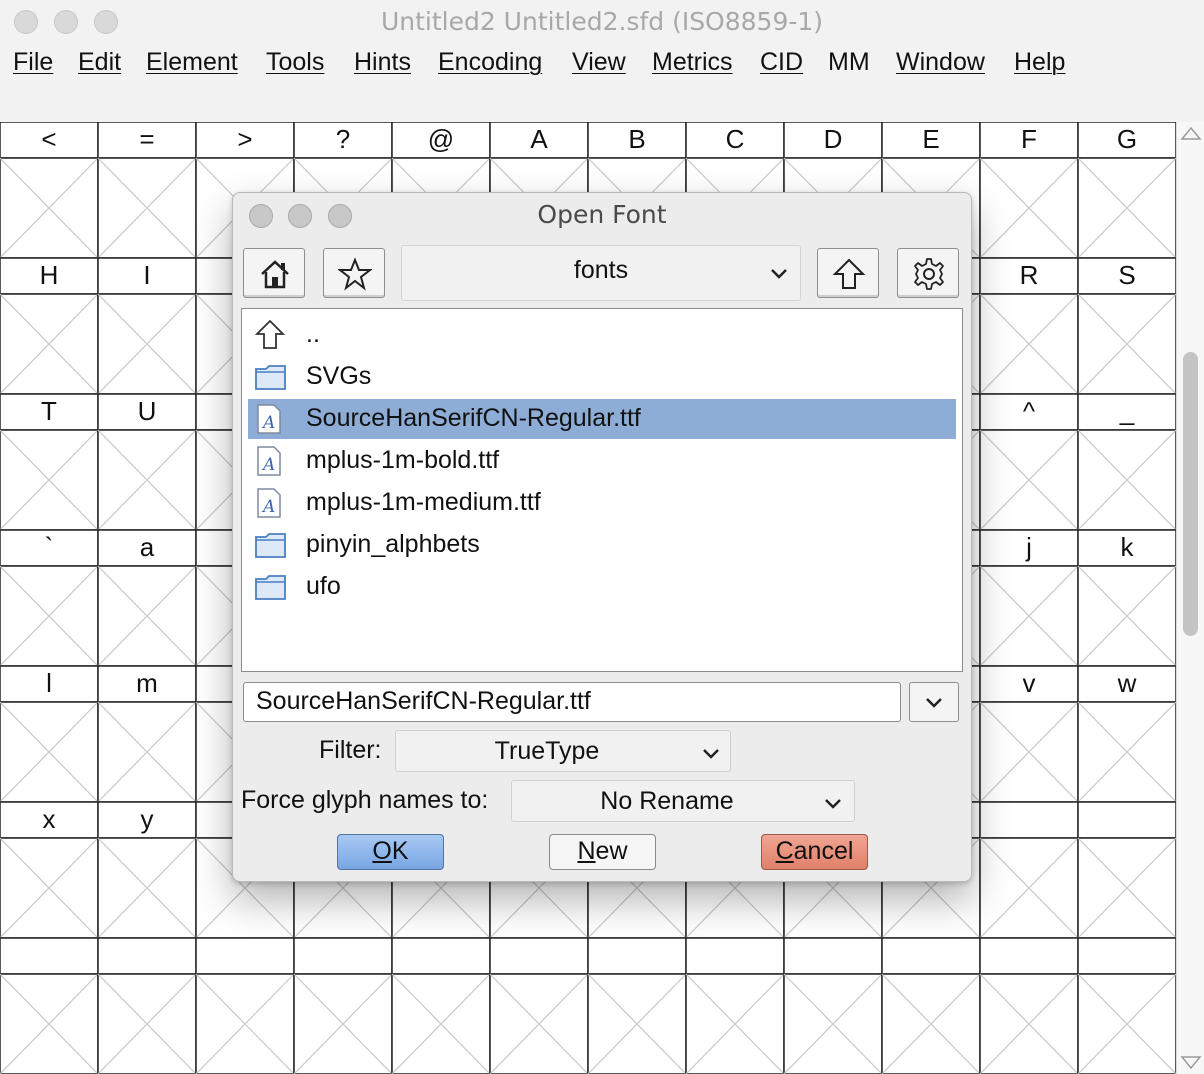  What do you see at coordinates (147, 870) in the screenshot?
I see `glyph-cell: y` at bounding box center [147, 870].